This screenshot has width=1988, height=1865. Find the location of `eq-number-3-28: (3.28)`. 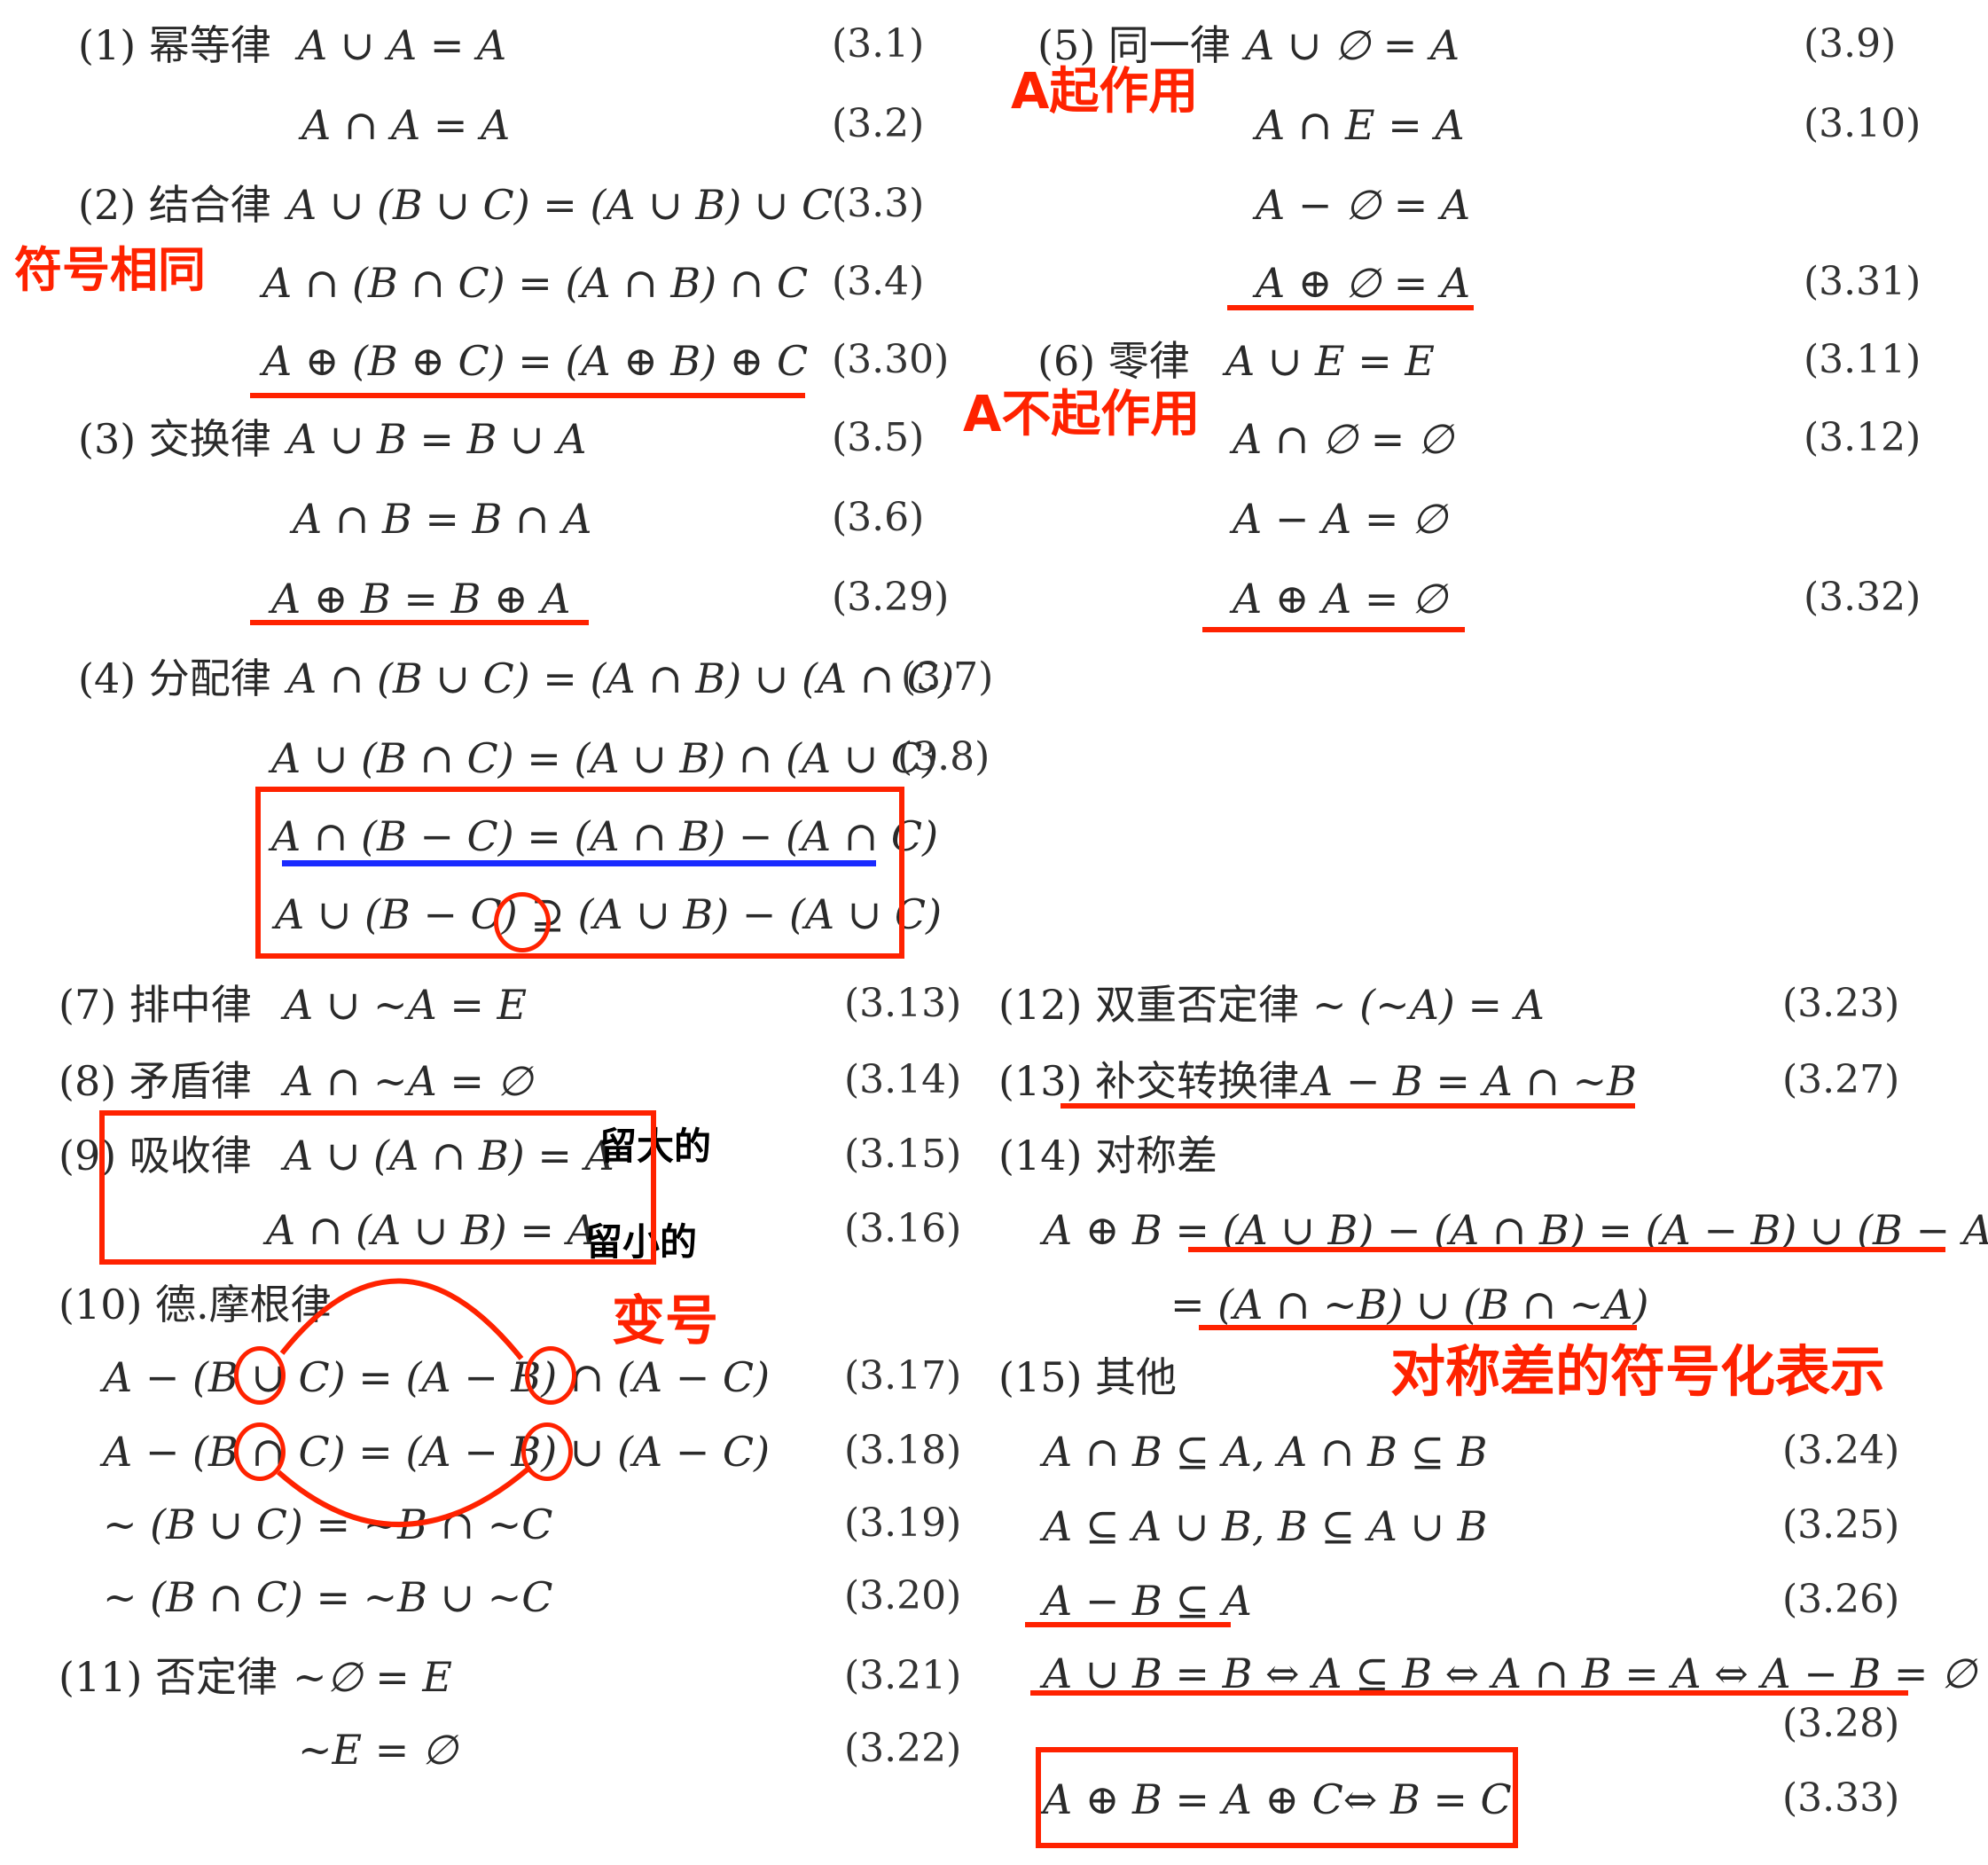

eq-number-3-28: (3.28) is located at coordinates (1841, 1723).